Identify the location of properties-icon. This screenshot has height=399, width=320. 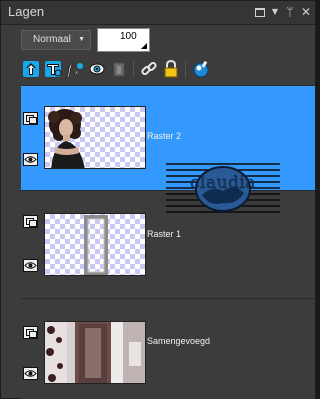
(201, 69).